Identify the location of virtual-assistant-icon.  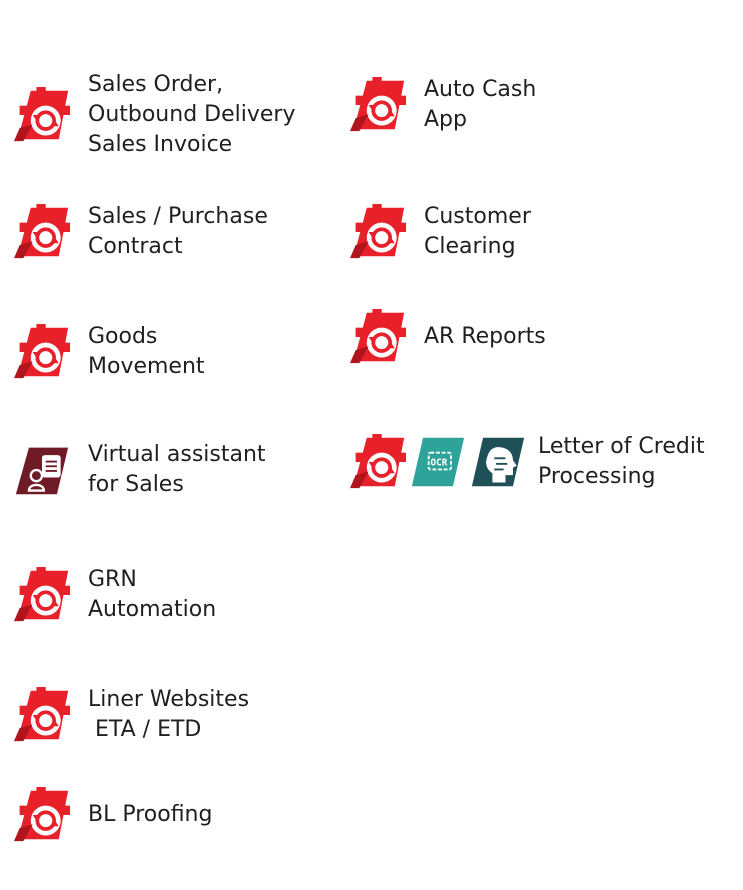
(42, 470).